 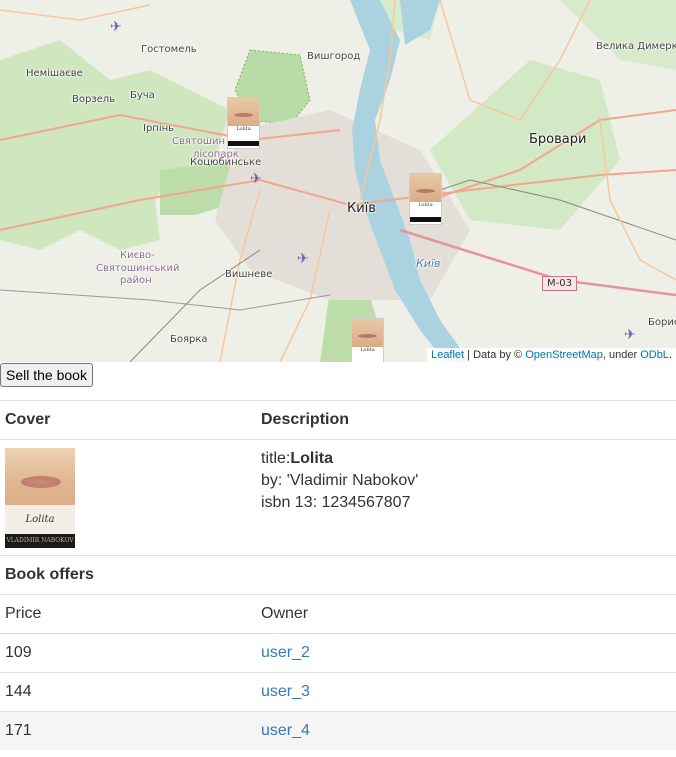 I want to click on price-column-header: Price, so click(x=128, y=614).